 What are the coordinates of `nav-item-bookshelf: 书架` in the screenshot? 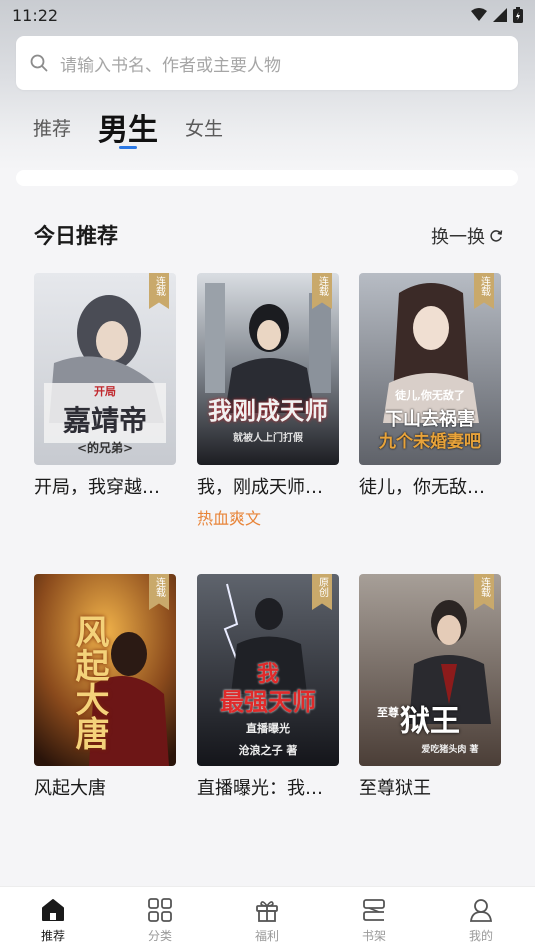 It's located at (374, 920).